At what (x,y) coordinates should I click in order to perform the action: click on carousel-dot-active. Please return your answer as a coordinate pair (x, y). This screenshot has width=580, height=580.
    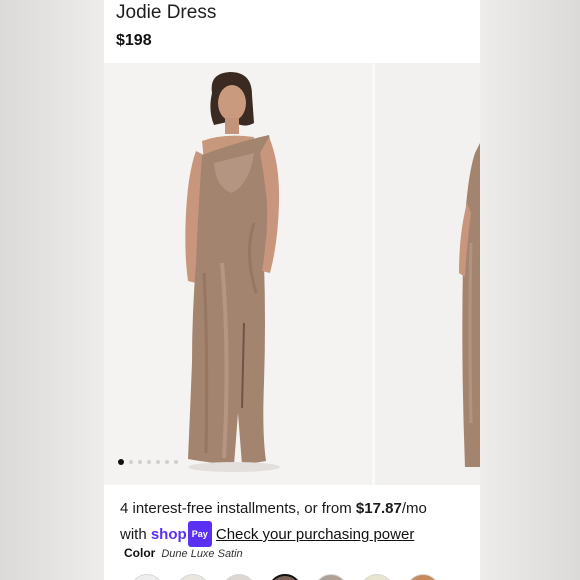
    Looking at the image, I should click on (121, 462).